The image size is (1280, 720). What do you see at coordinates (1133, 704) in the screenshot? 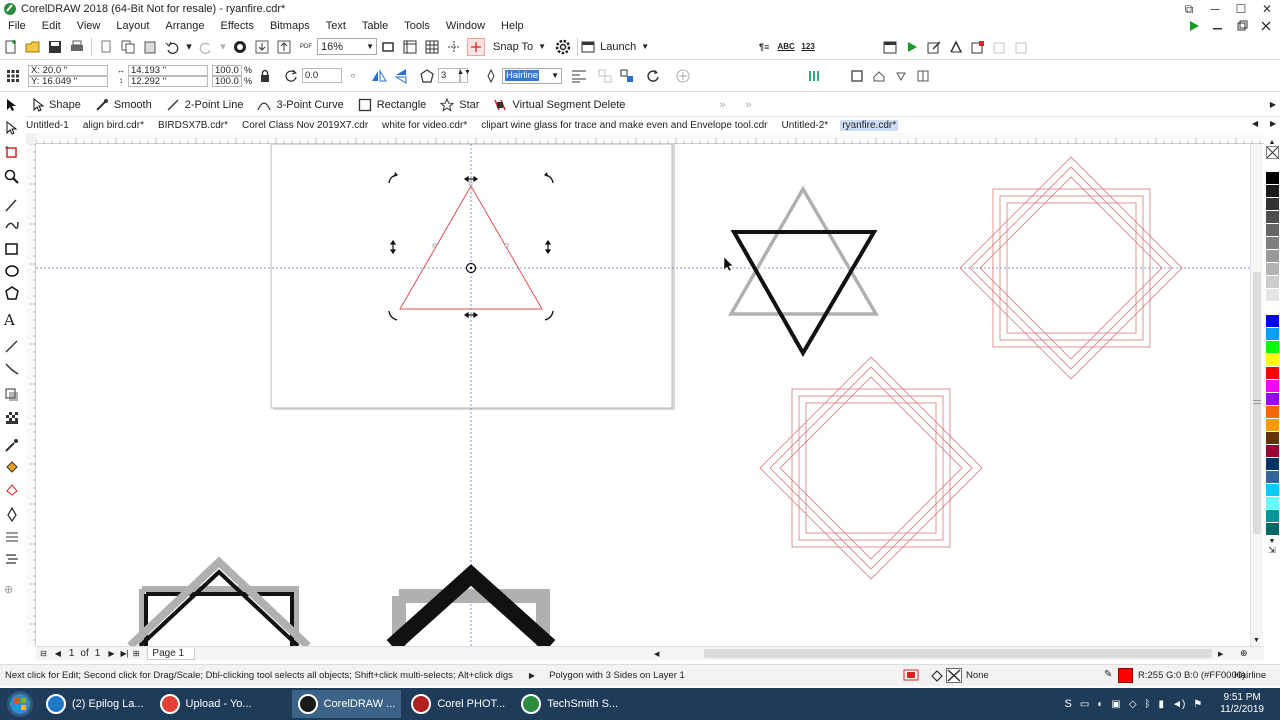
I see `tray-dropbox-icon: ◇` at bounding box center [1133, 704].